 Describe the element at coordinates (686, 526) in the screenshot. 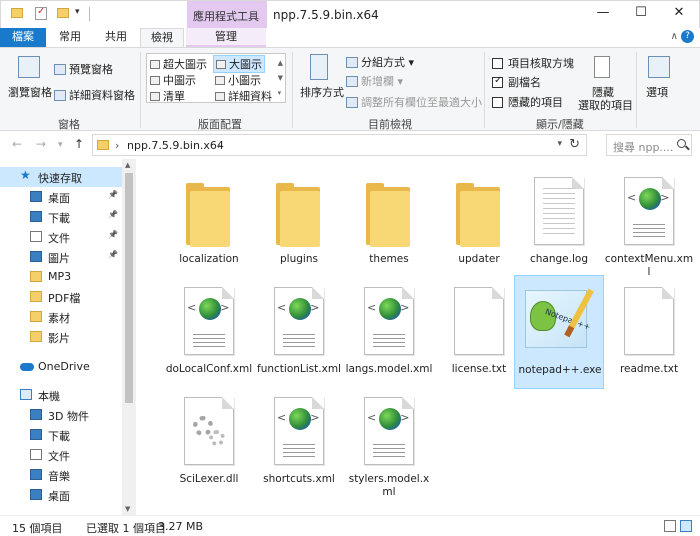

I see `large-icons-view-icon` at that location.